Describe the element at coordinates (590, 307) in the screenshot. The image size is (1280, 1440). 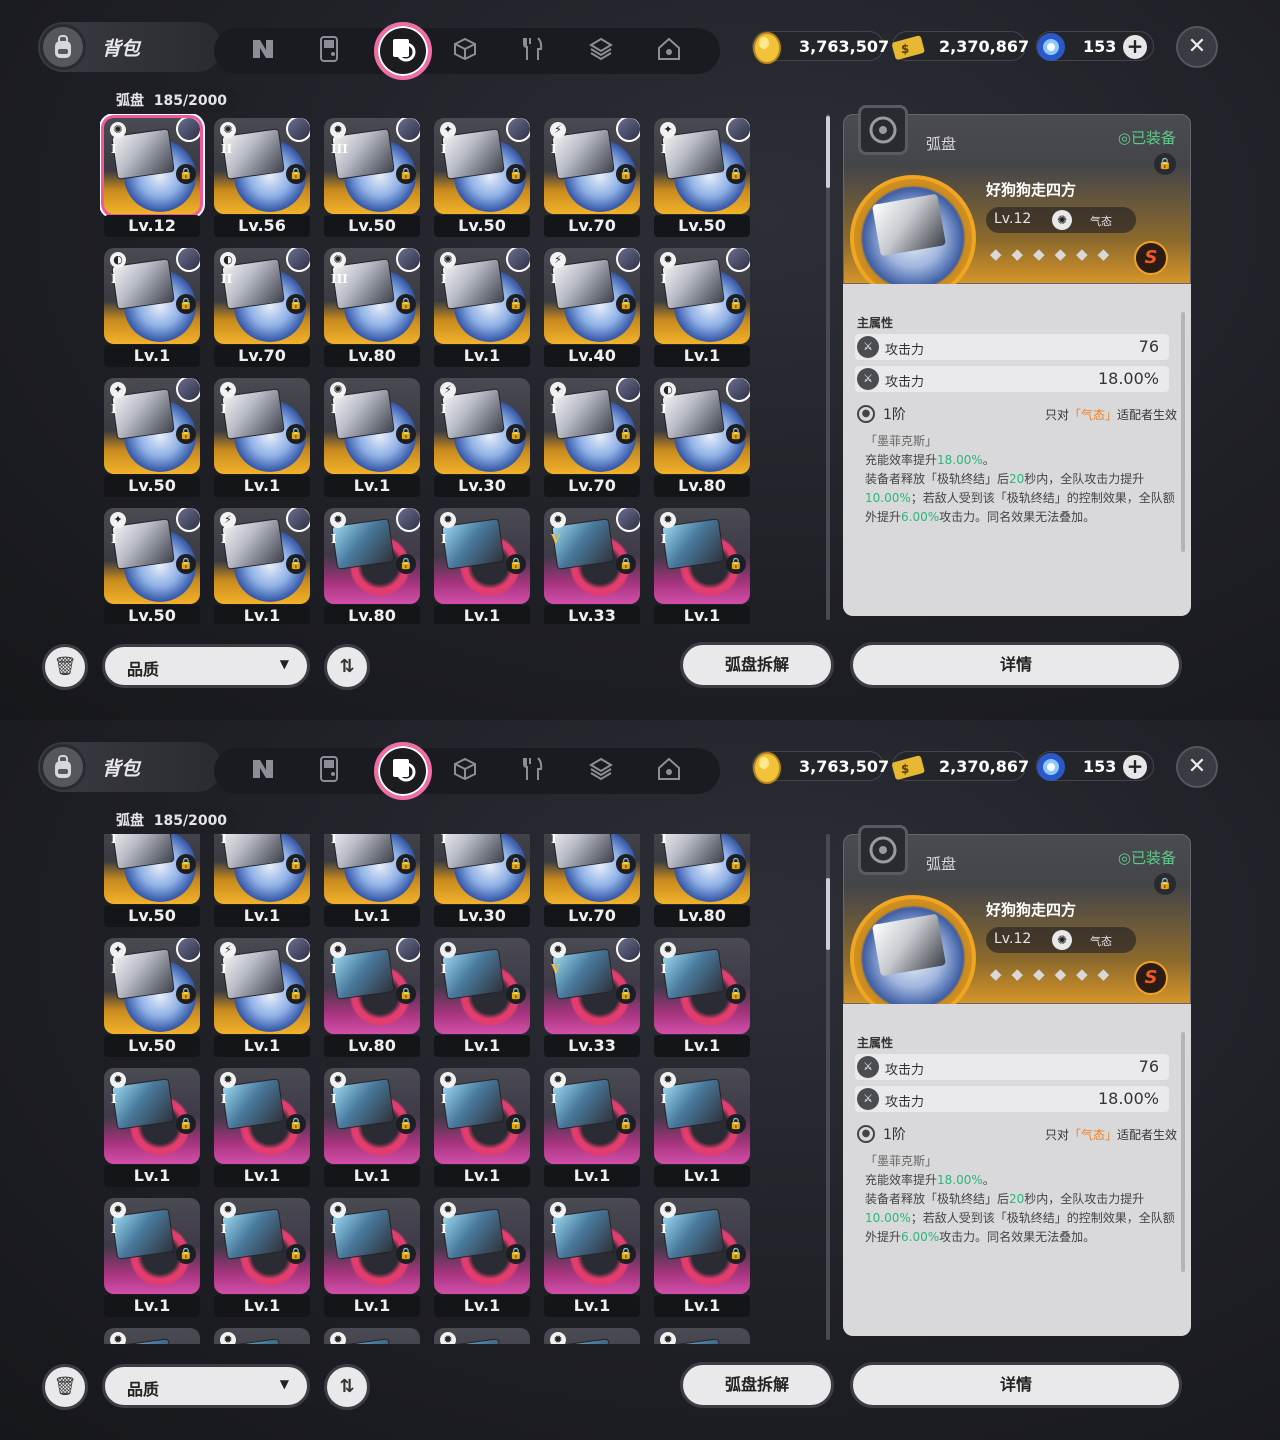
I see `disc-card: ⚡ I 🔒 Lv.40` at that location.